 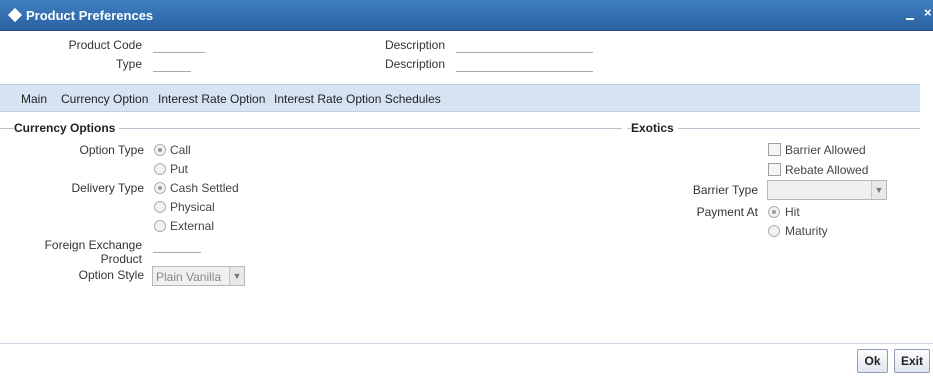 What do you see at coordinates (160, 169) in the screenshot?
I see `option-type-put-radio` at bounding box center [160, 169].